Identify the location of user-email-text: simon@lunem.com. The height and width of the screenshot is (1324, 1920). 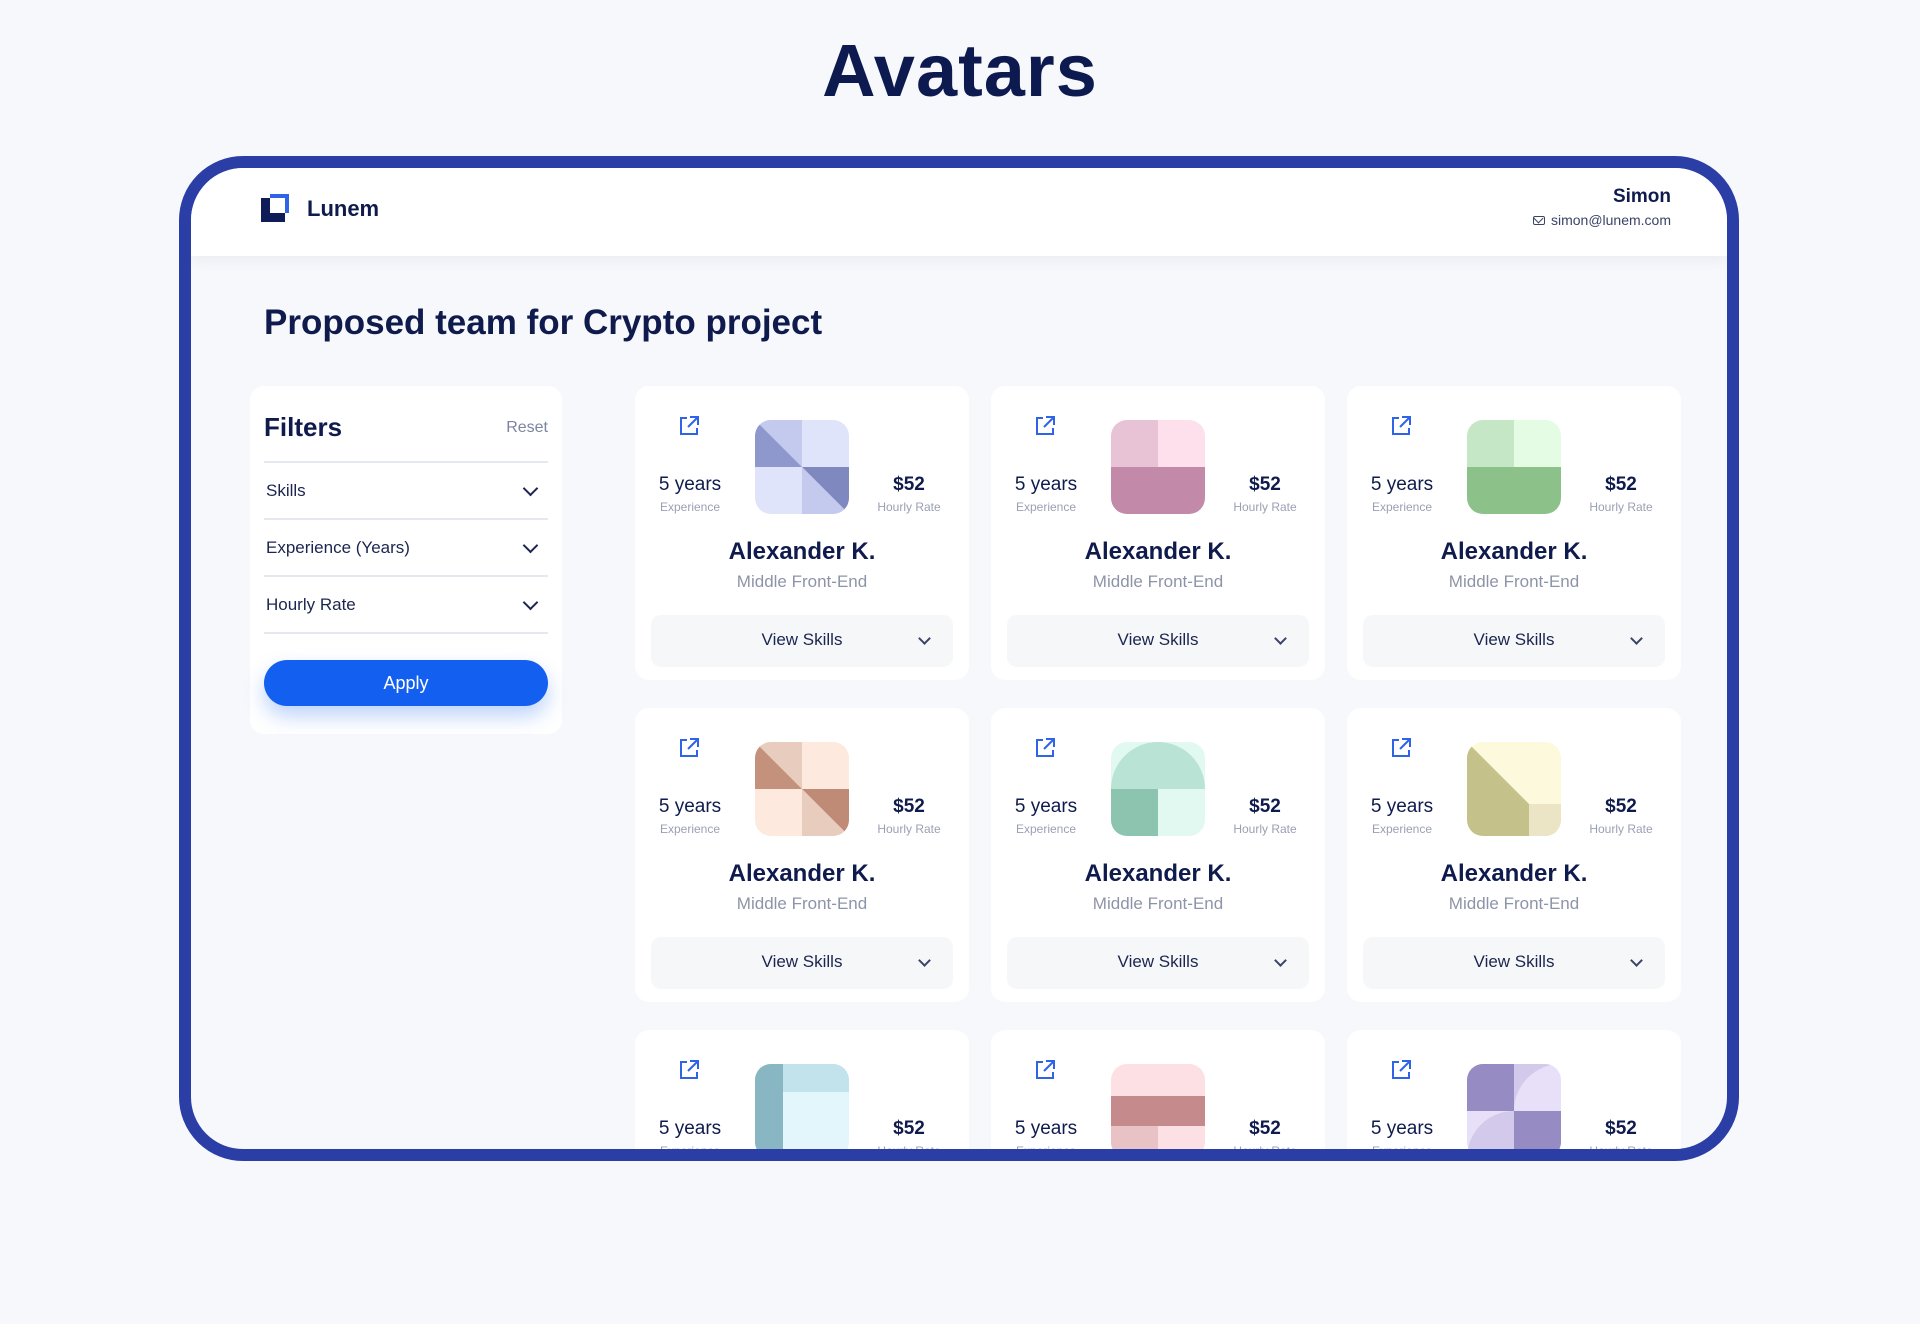
(1610, 220).